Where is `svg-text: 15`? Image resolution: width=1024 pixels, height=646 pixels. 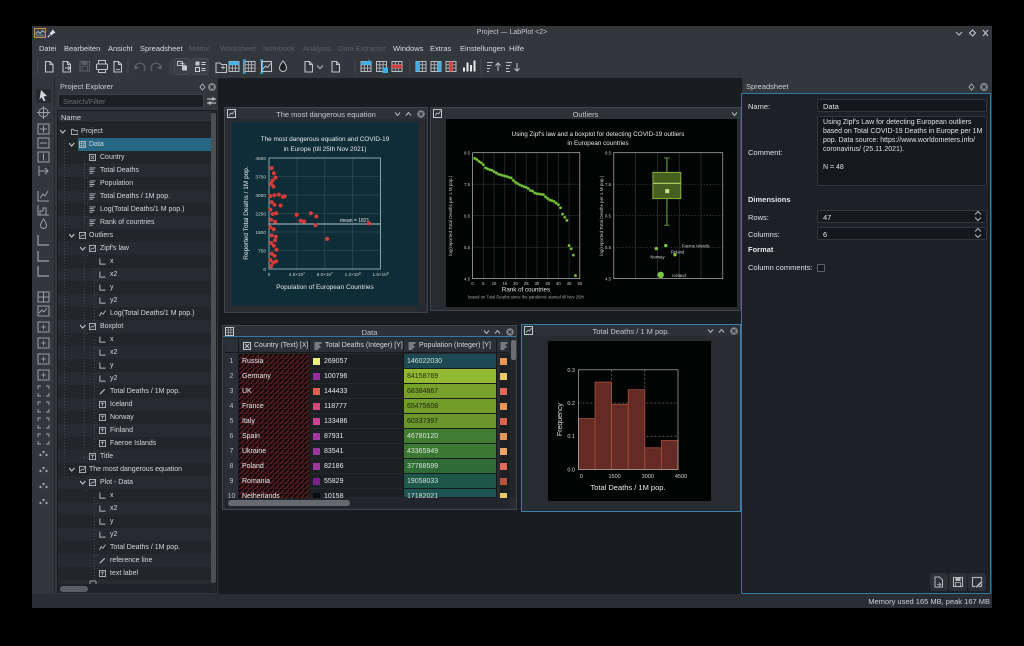
svg-text: 15 is located at coordinates (504, 283).